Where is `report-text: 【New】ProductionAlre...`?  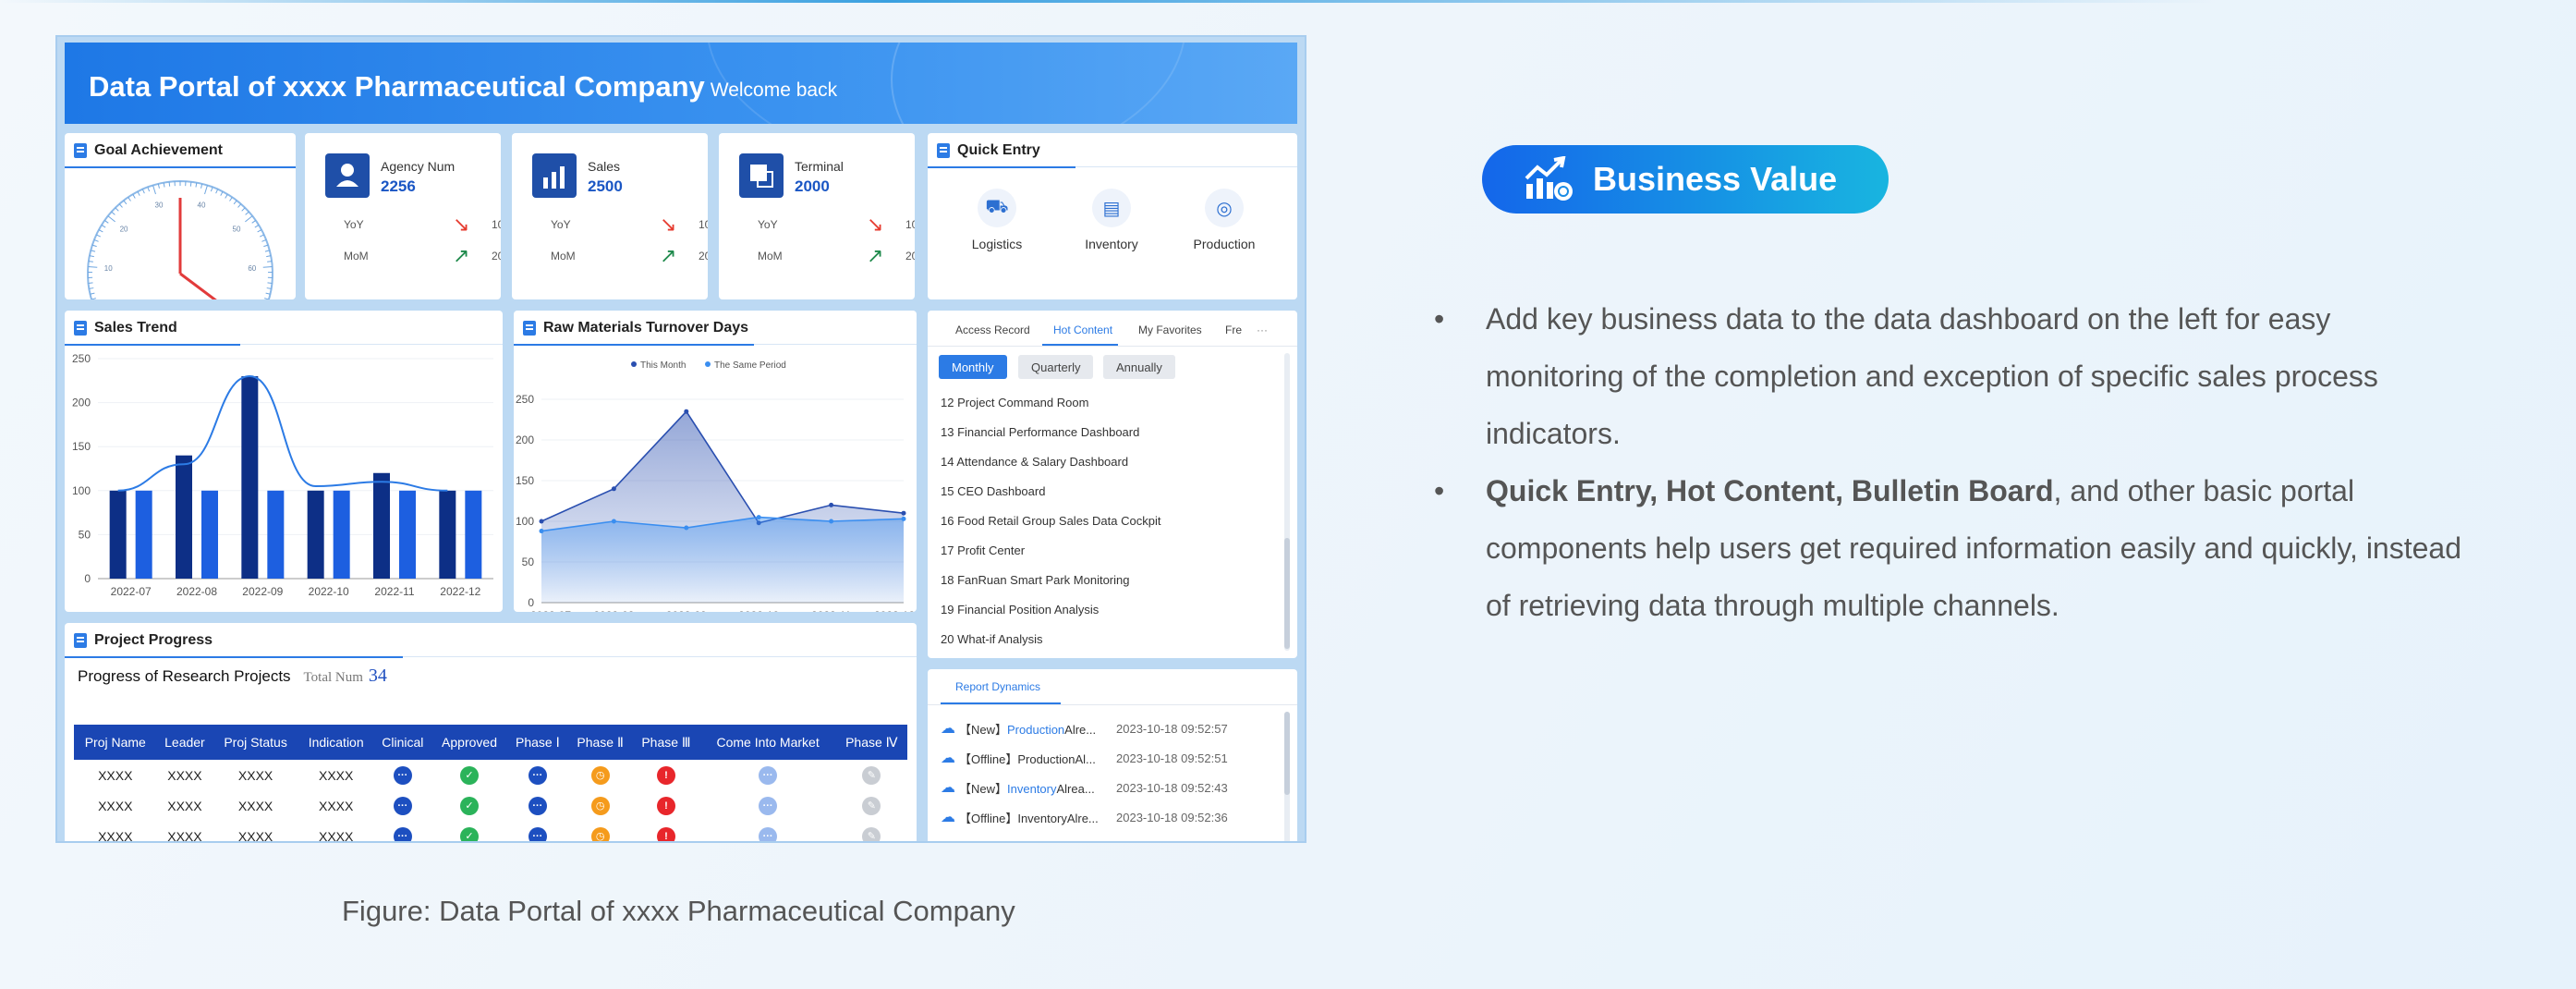
report-text: 【New】ProductionAlre... is located at coordinates (1037, 729).